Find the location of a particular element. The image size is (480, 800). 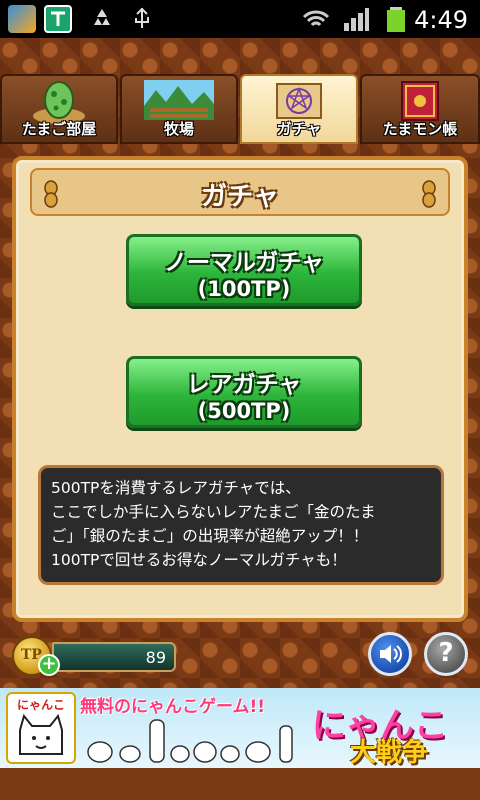

button-cost: (500TP) is located at coordinates (244, 411).